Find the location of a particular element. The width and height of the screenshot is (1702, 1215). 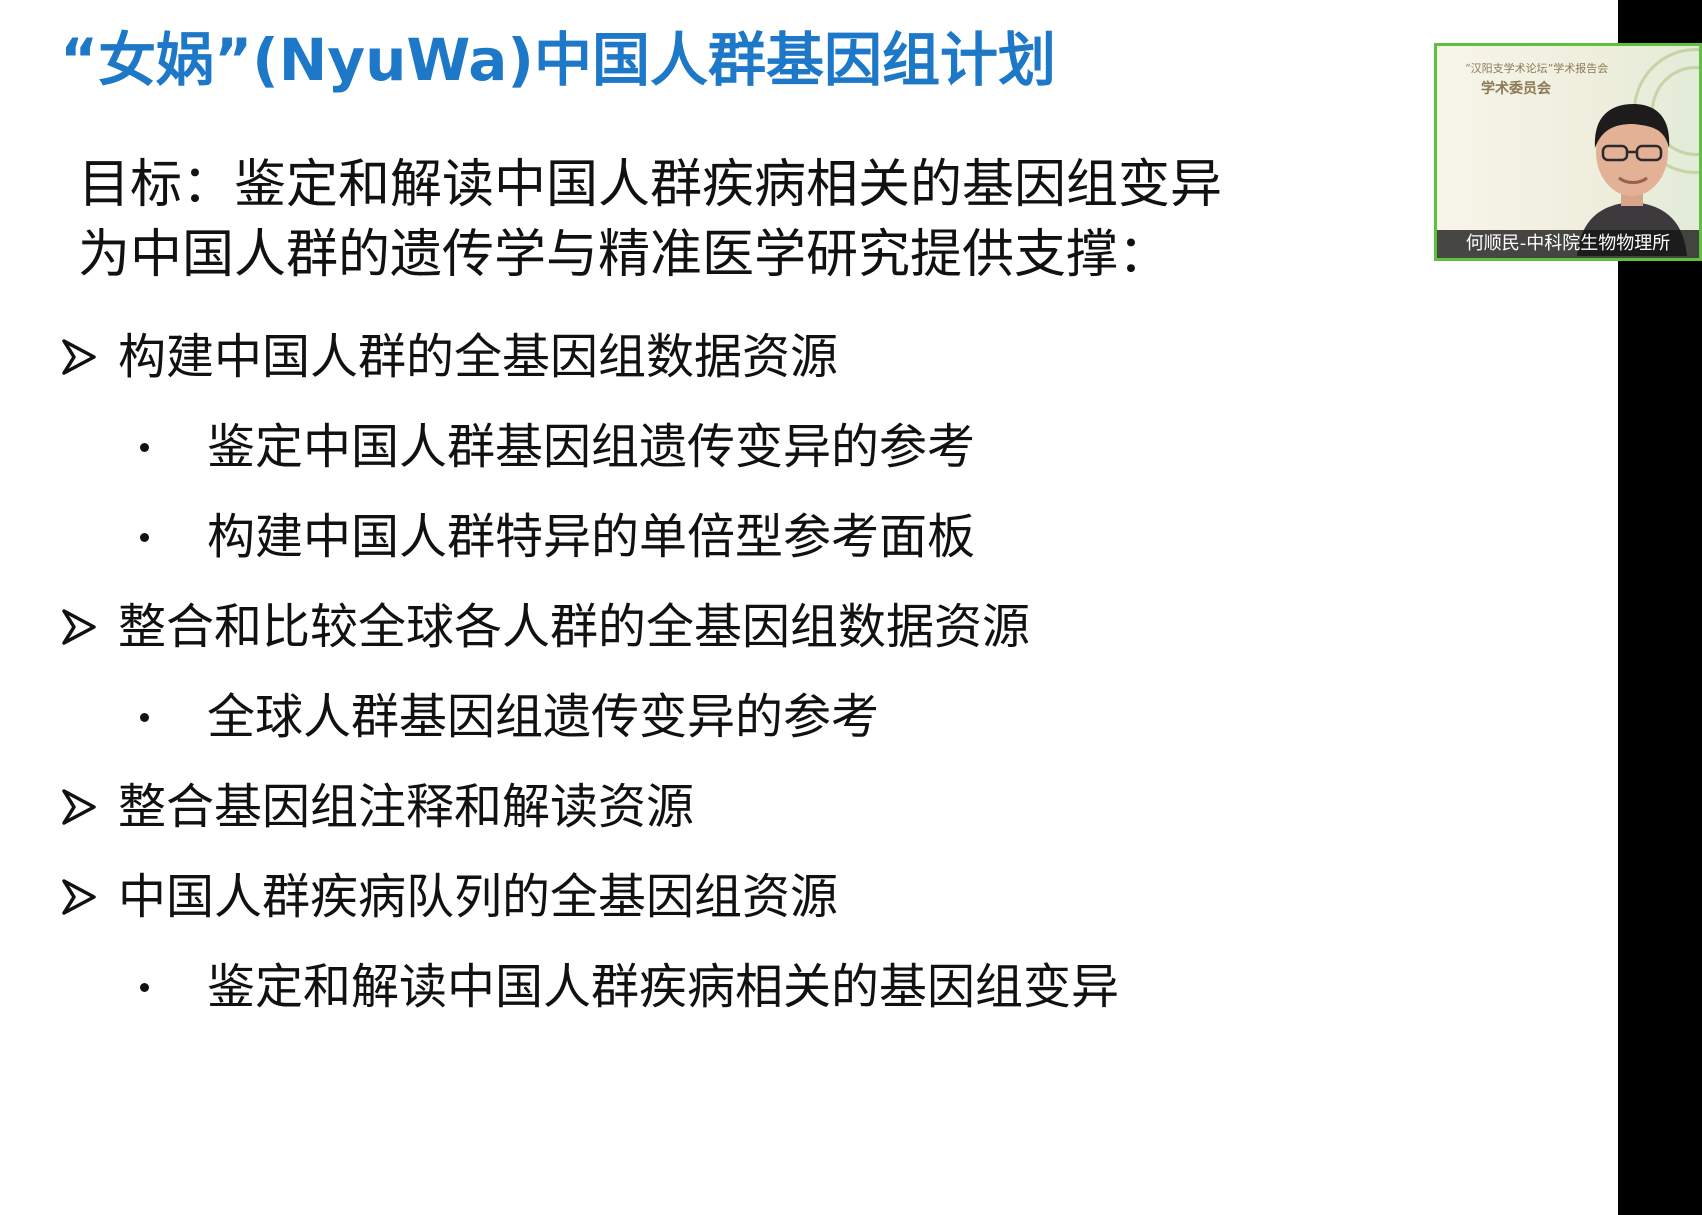

sub-bullet-item: 鉴定和解读中国人群疾病相关的基因组变异 is located at coordinates (629, 987).